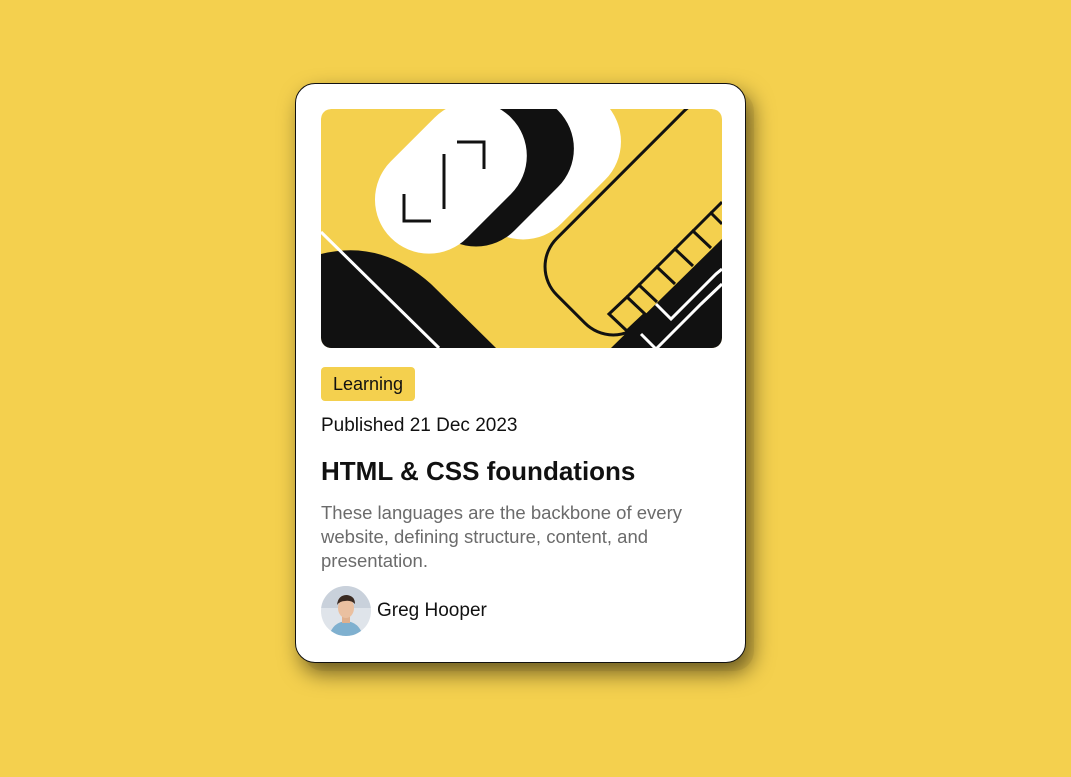 This screenshot has height=777, width=1071. Describe the element at coordinates (419, 425) in the screenshot. I see `published-date: Published 21 Dec 2023` at that location.